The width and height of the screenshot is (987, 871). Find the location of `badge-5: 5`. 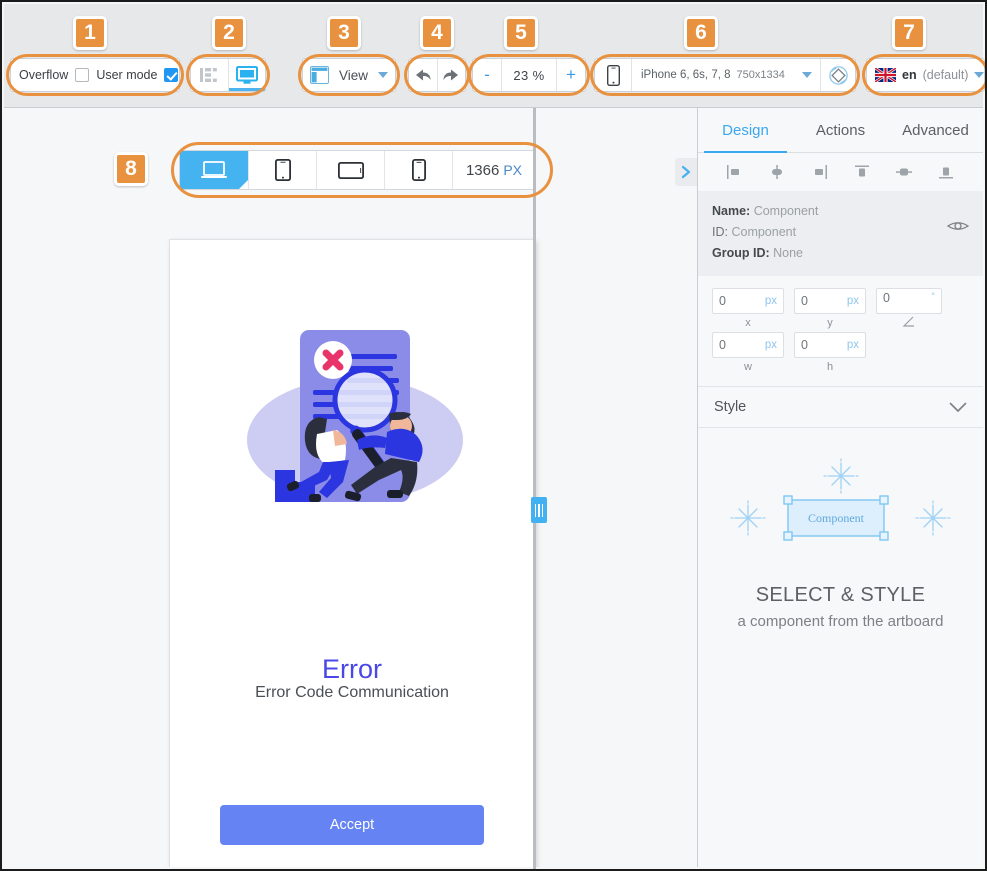

badge-5: 5 is located at coordinates (521, 33).